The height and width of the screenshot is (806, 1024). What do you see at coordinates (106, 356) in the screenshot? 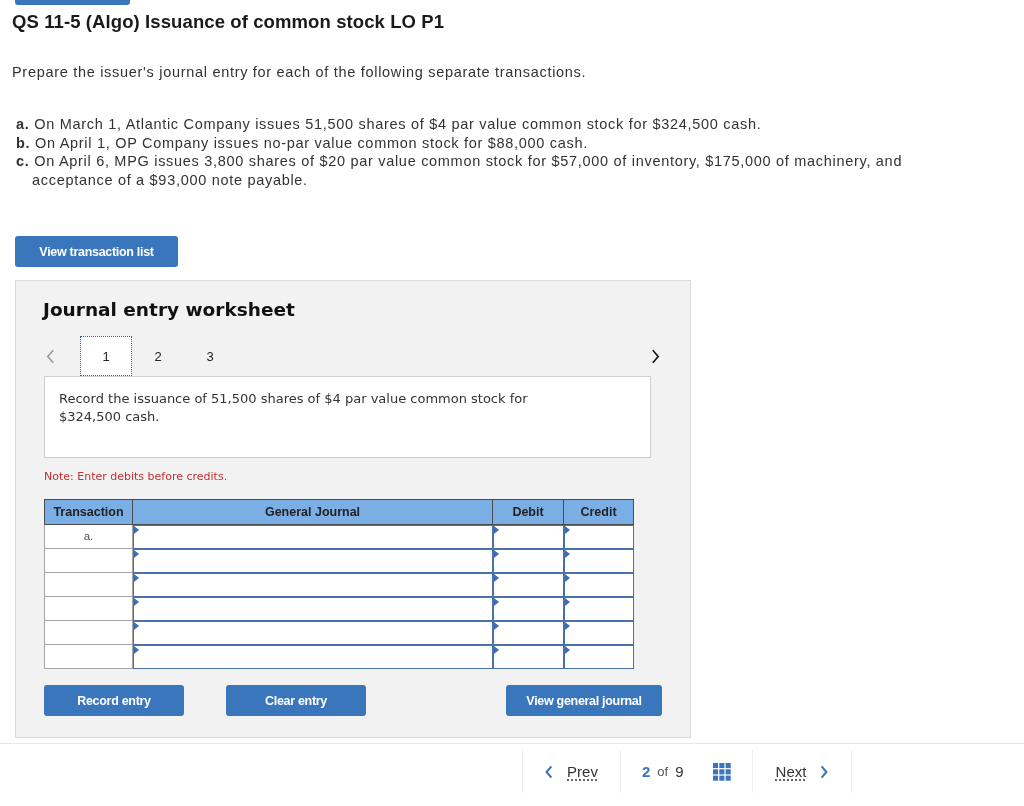
I see `entry-tab: 1` at bounding box center [106, 356].